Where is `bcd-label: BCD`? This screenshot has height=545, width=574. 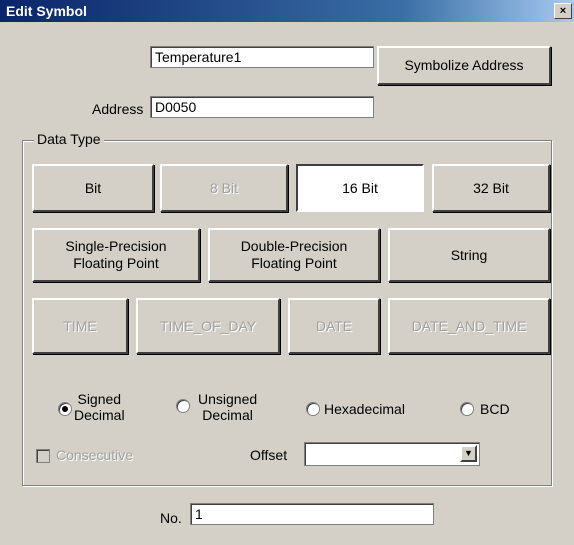 bcd-label: BCD is located at coordinates (495, 409).